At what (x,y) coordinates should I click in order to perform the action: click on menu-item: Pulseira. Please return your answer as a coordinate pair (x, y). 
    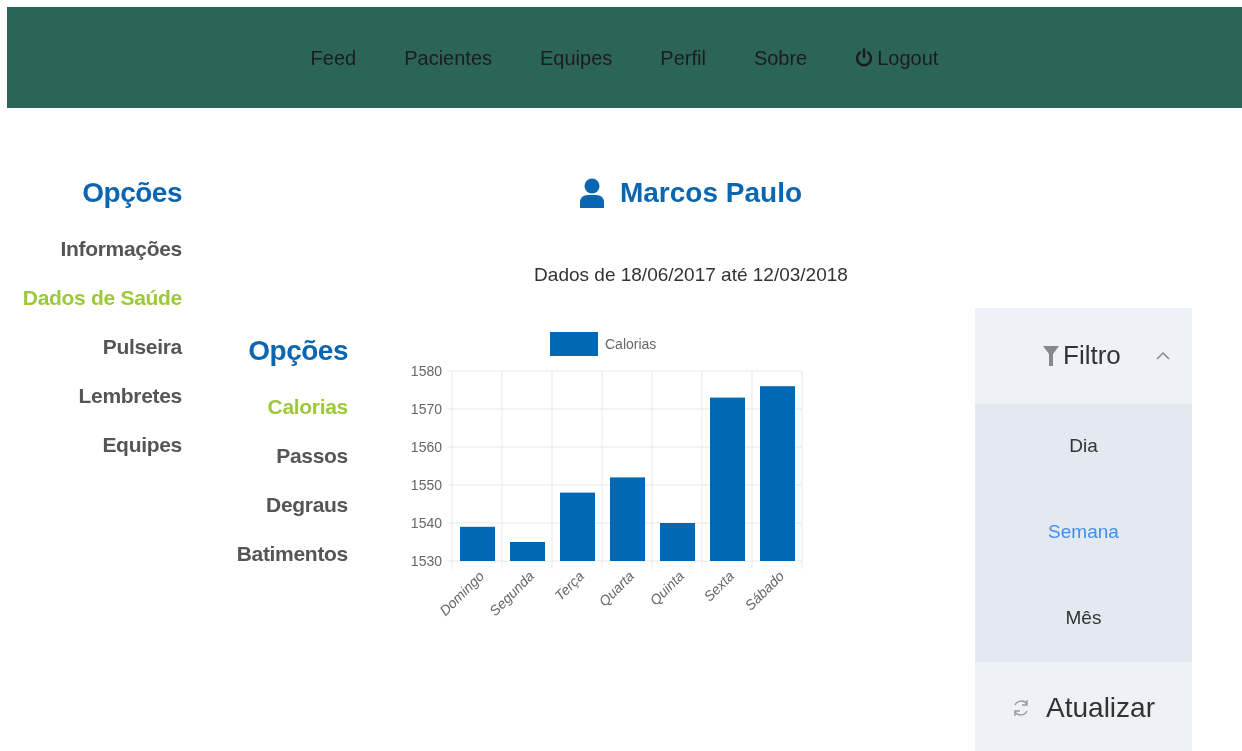
    Looking at the image, I should click on (142, 346).